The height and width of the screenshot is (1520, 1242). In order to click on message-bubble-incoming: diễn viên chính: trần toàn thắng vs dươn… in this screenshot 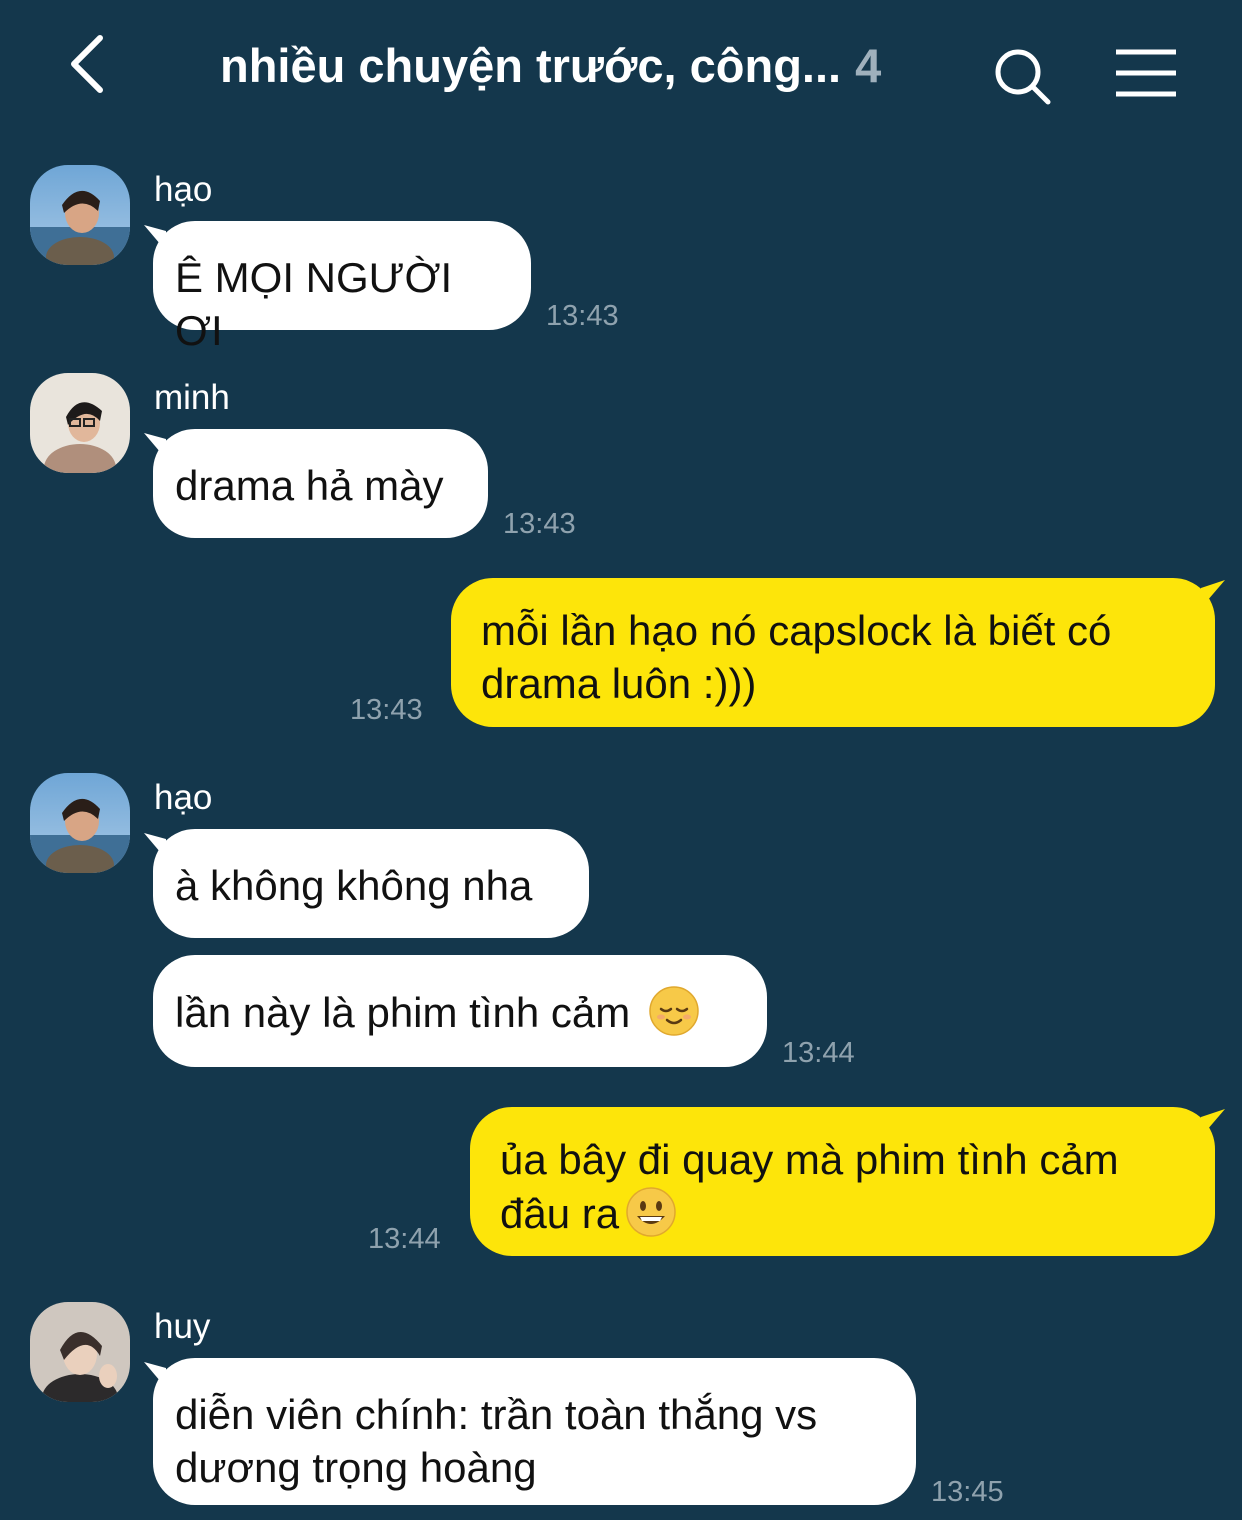, I will do `click(530, 1431)`.